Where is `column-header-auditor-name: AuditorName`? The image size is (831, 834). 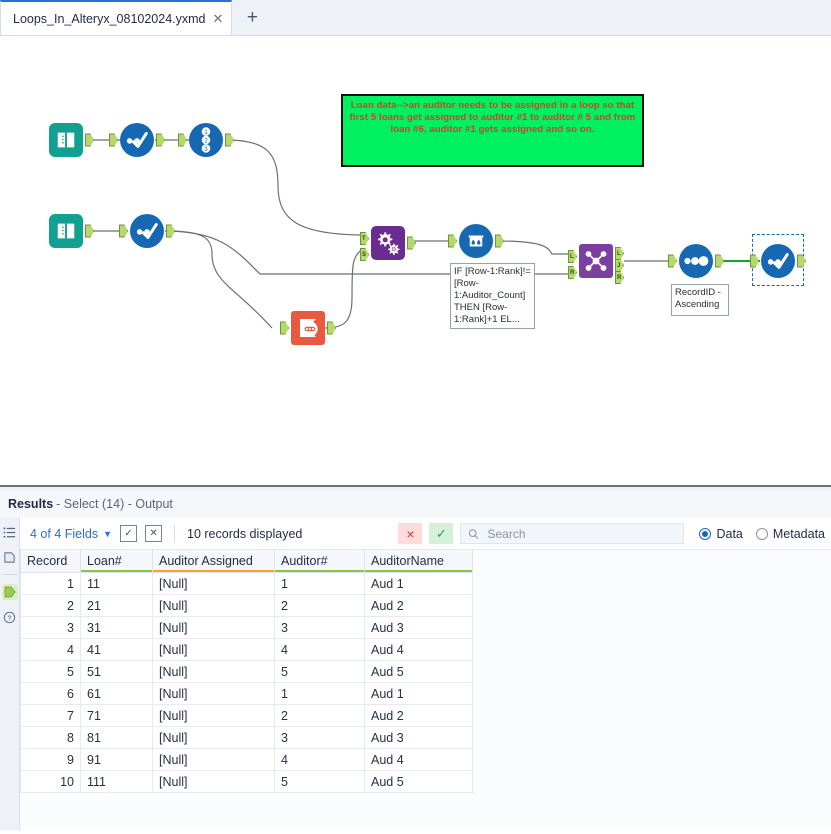
column-header-auditor-name: AuditorName is located at coordinates (418, 561).